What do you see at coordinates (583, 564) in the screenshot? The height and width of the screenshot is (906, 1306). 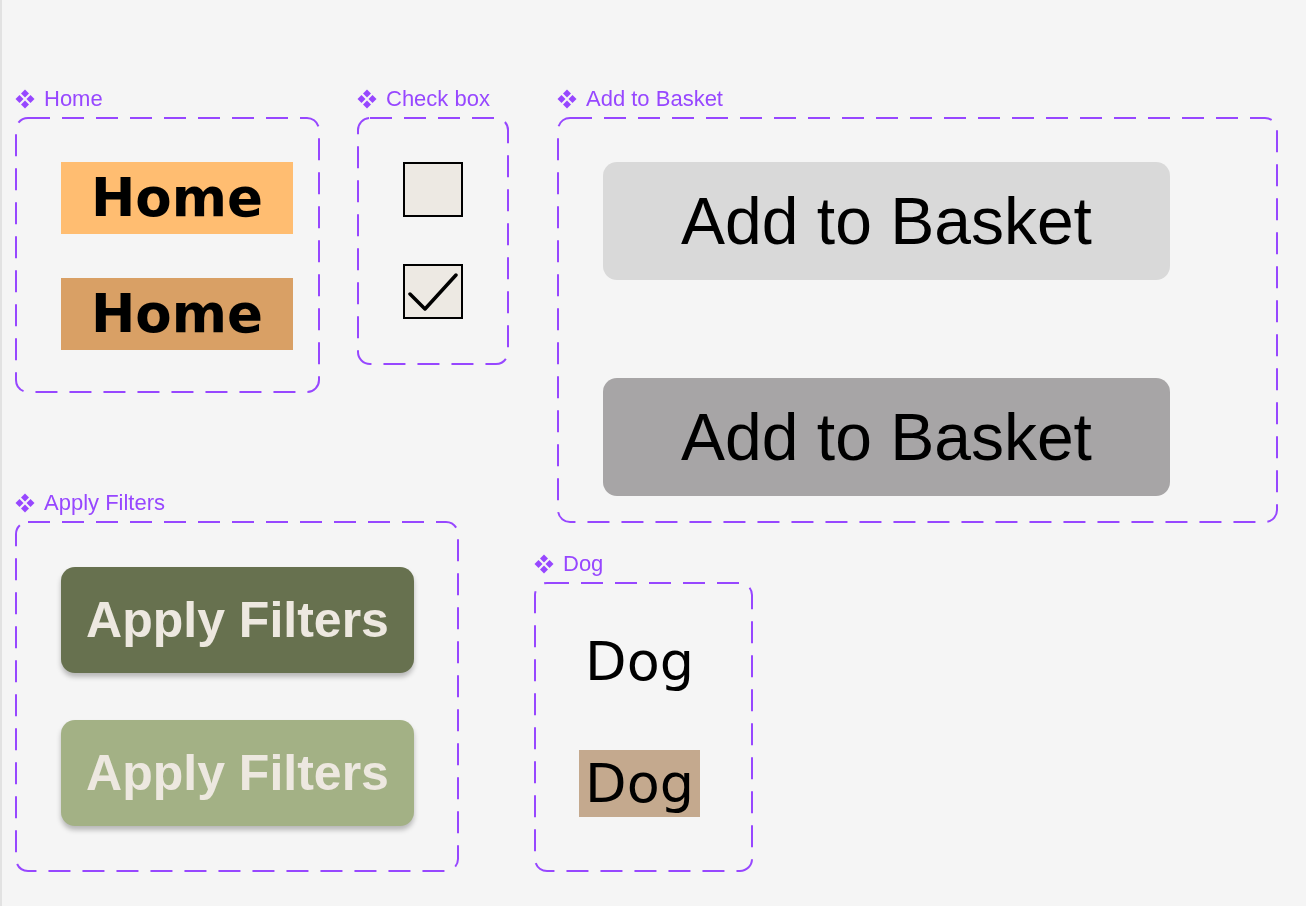 I see `component-set-title: Dog` at bounding box center [583, 564].